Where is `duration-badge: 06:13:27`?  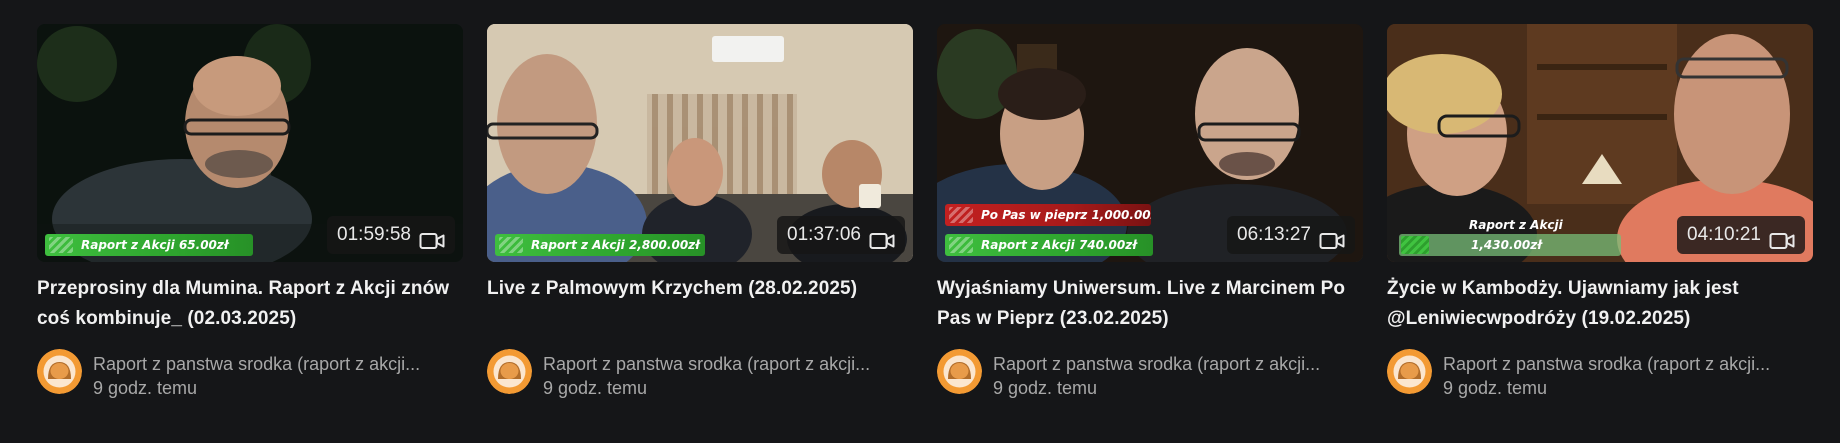
duration-badge: 06:13:27 is located at coordinates (1291, 235).